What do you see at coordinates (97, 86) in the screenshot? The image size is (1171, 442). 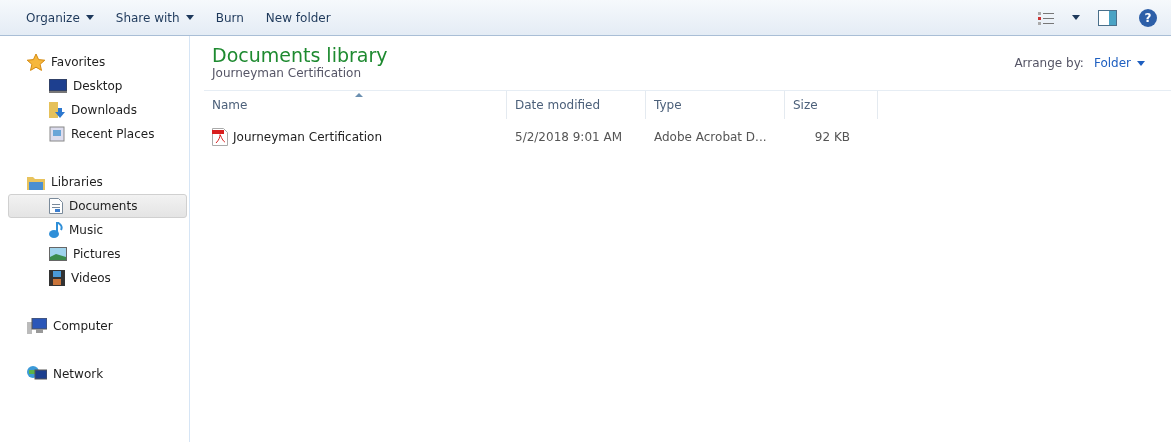 I see `navigation-item: Desktop` at bounding box center [97, 86].